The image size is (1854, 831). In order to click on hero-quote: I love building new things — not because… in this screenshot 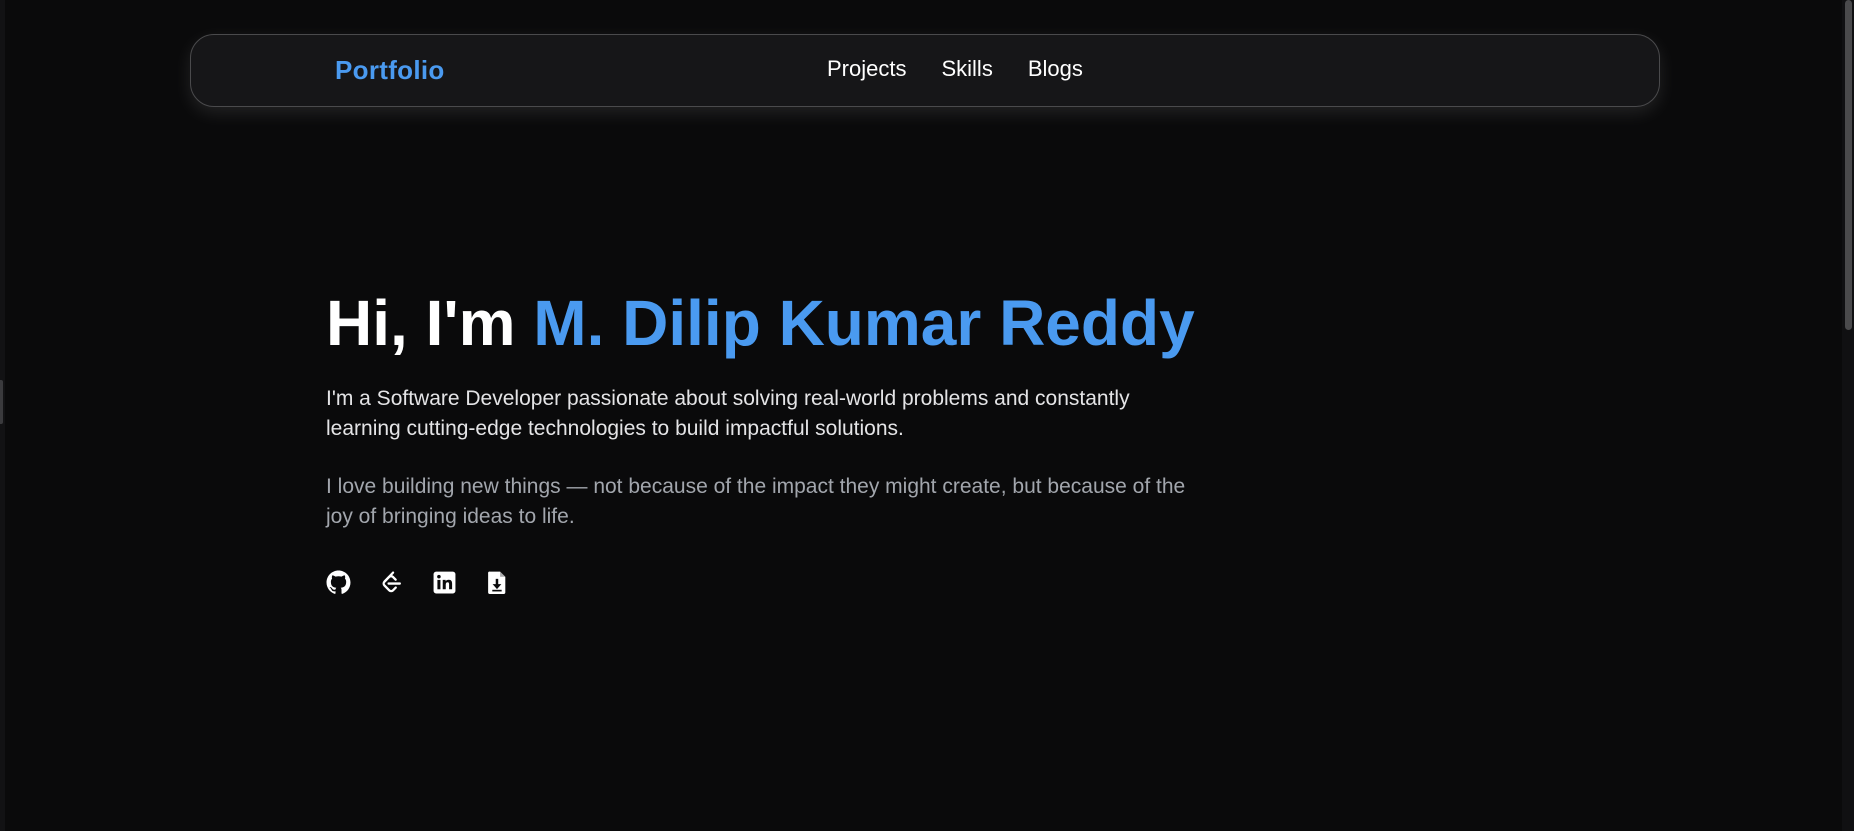, I will do `click(756, 501)`.